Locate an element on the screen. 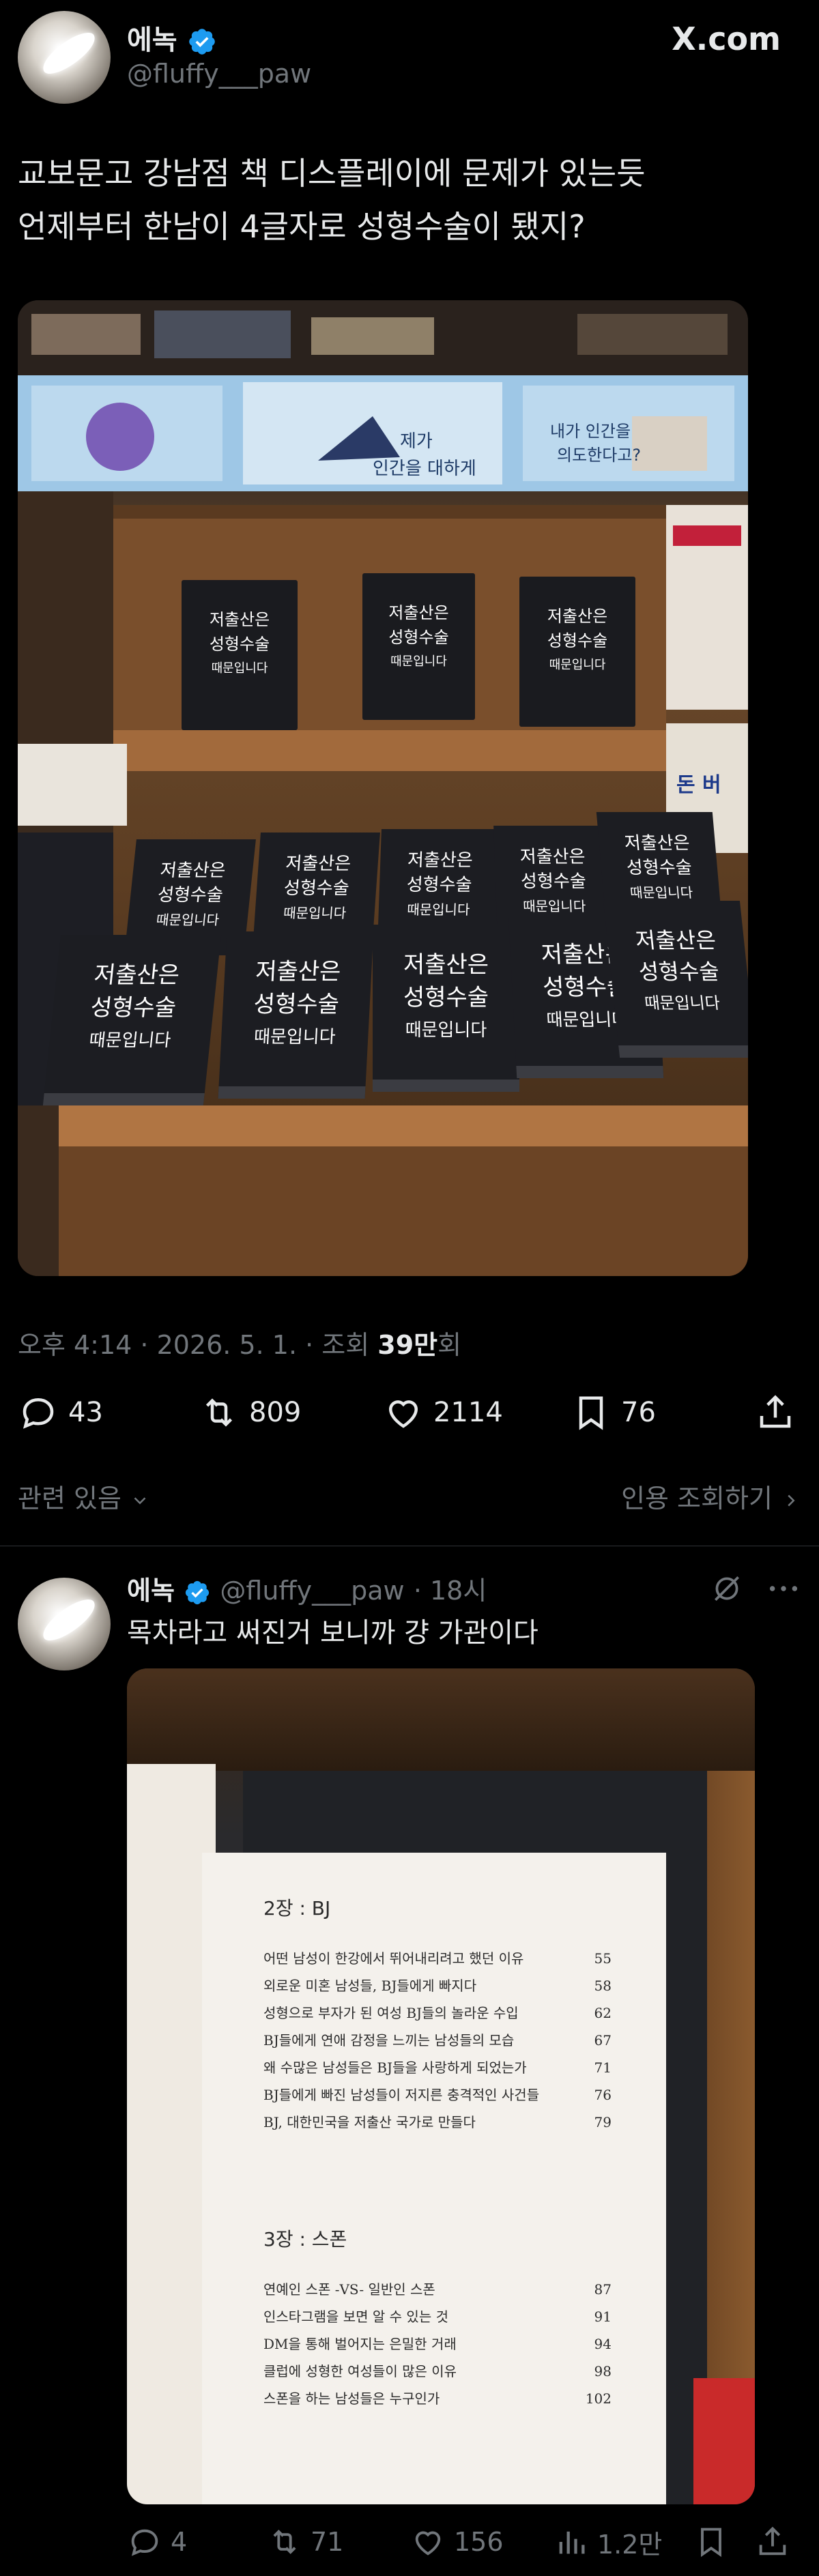 The width and height of the screenshot is (819, 2576). book-flat-front-5: 저출산은 성형수술 때문입니다 is located at coordinates (675, 979).